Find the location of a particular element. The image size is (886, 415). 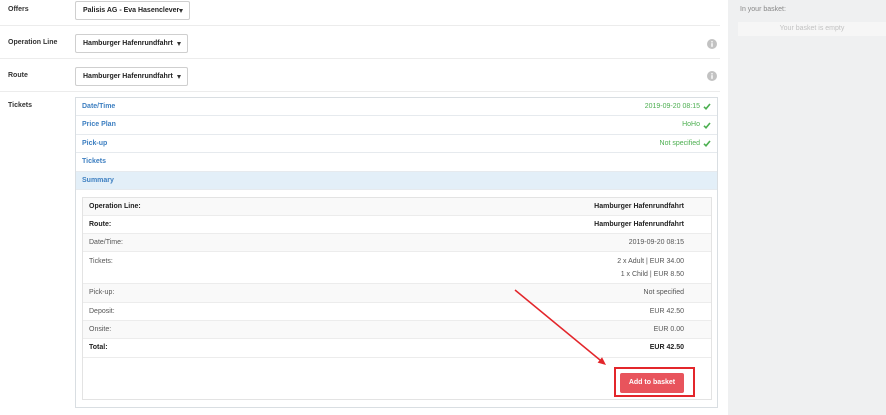

operation-line-select: Hamburger Hafenrundfahrt is located at coordinates (131, 43).